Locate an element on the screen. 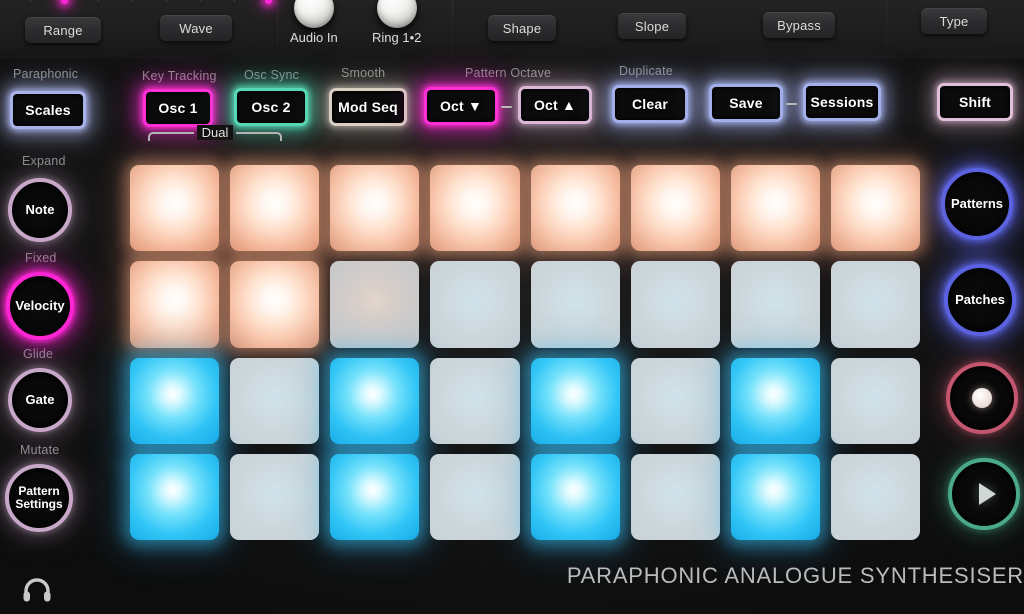 Image resolution: width=1024 pixels, height=614 pixels. play-icon is located at coordinates (987, 494).